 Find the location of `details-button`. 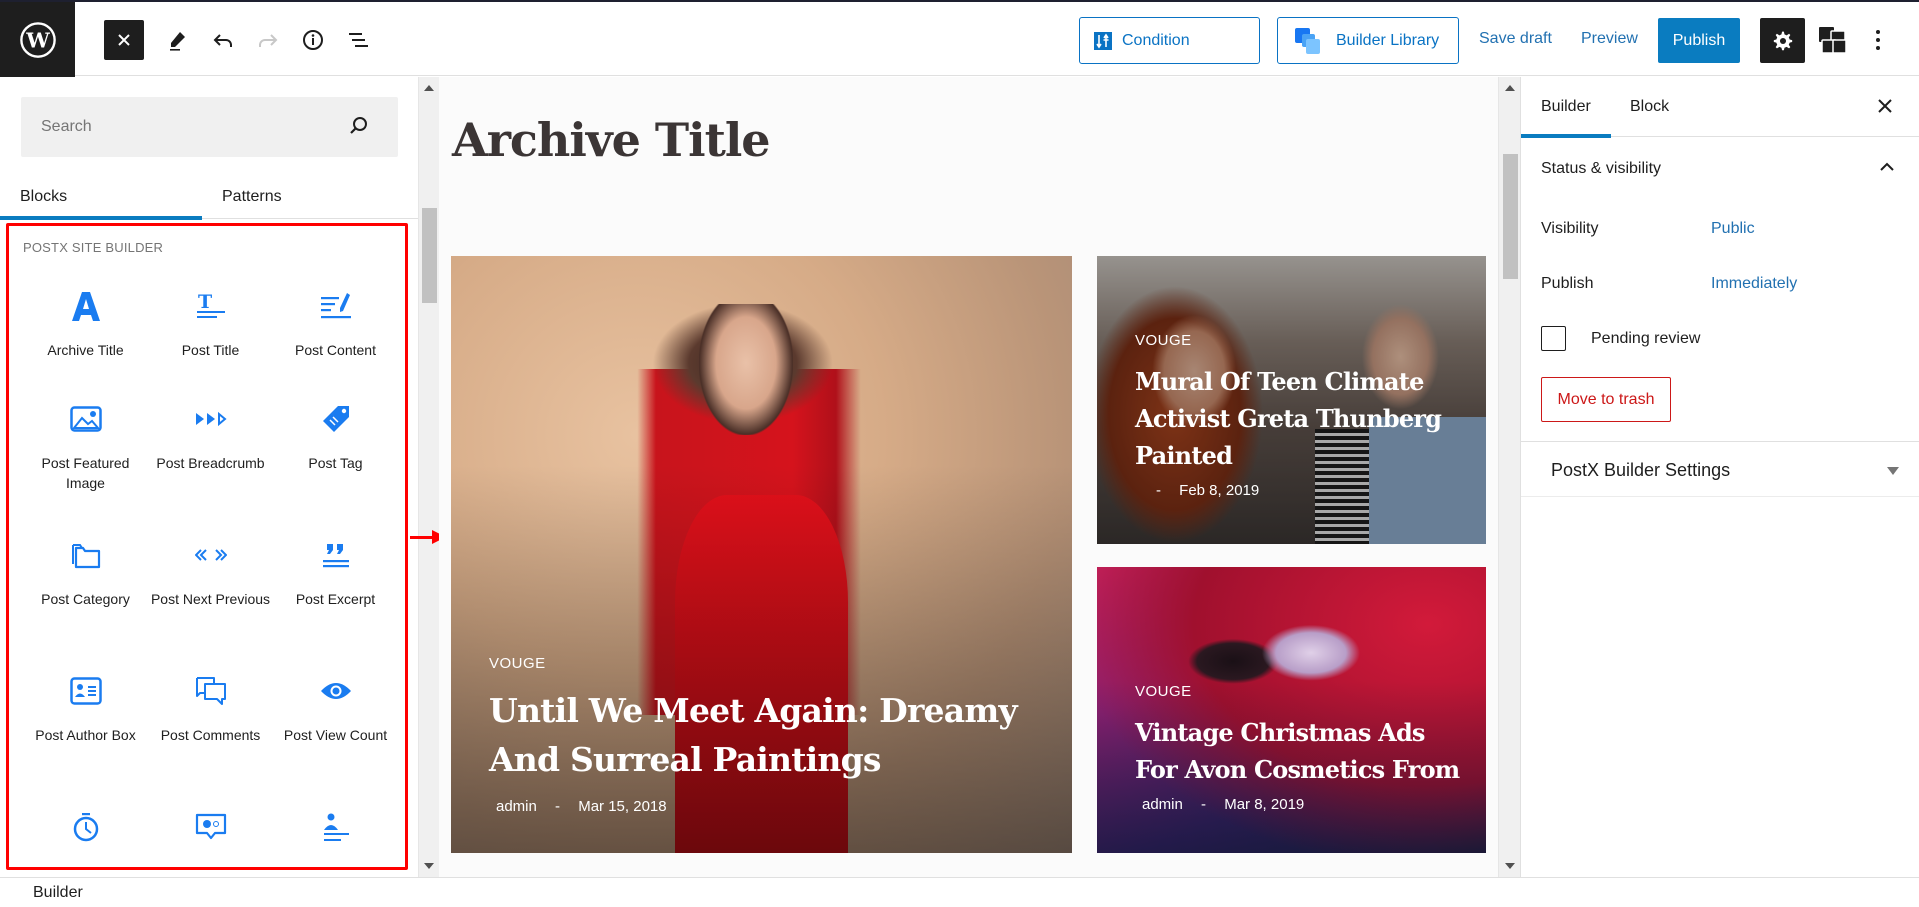

details-button is located at coordinates (313, 40).